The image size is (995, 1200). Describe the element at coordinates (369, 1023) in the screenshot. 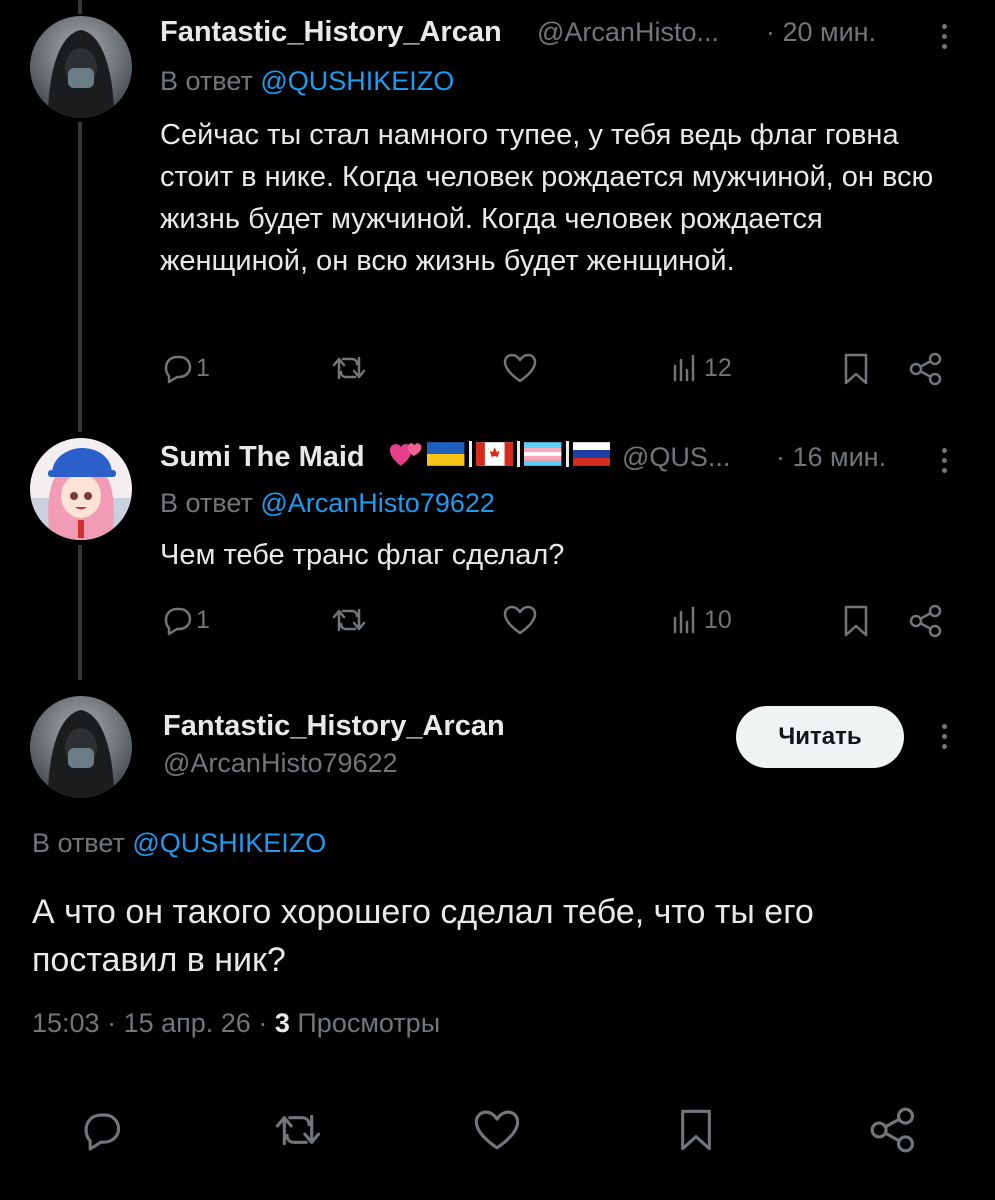

I see `views-label: Просмотры` at that location.